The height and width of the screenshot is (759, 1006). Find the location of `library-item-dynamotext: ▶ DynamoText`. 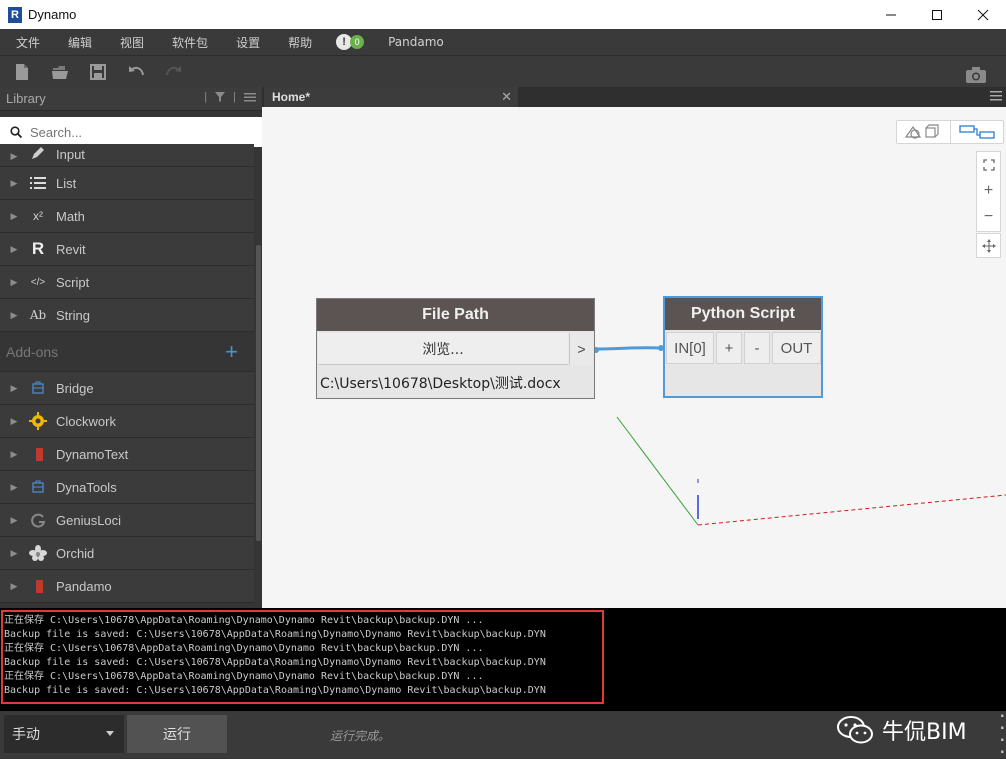

library-item-dynamotext: ▶ DynamoText is located at coordinates (127, 454).